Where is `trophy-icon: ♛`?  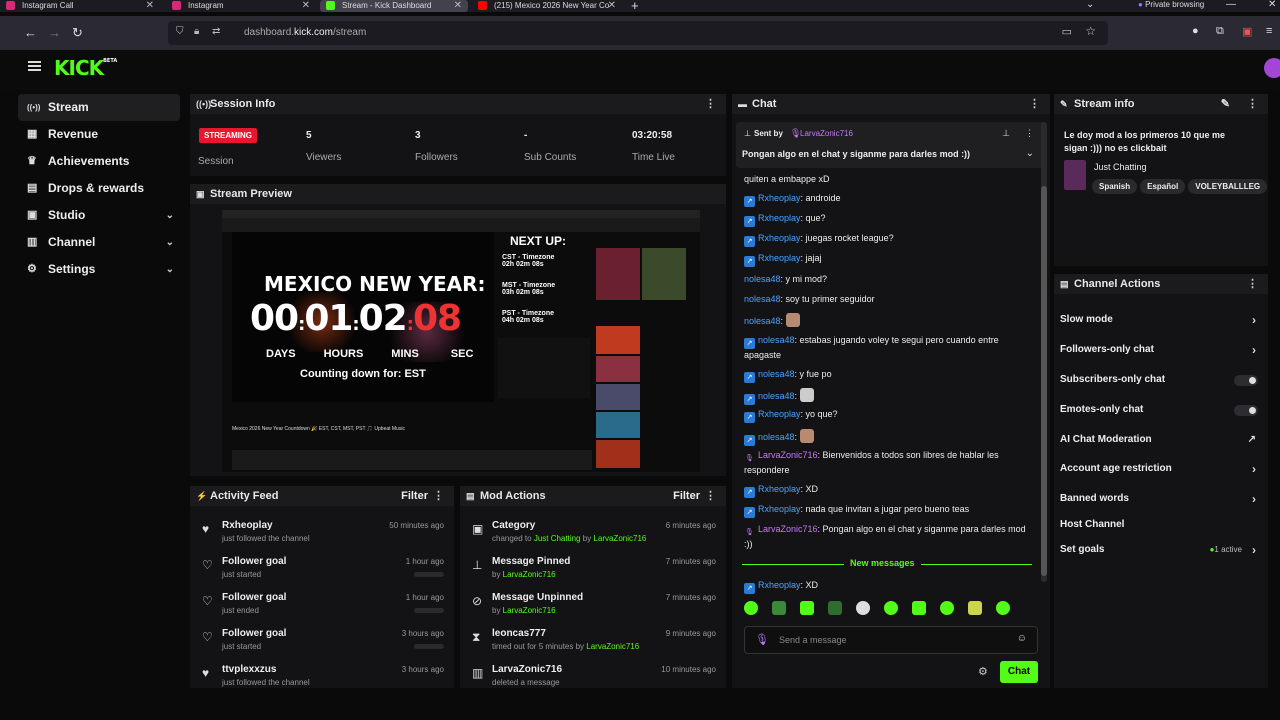 trophy-icon: ♛ is located at coordinates (32, 161).